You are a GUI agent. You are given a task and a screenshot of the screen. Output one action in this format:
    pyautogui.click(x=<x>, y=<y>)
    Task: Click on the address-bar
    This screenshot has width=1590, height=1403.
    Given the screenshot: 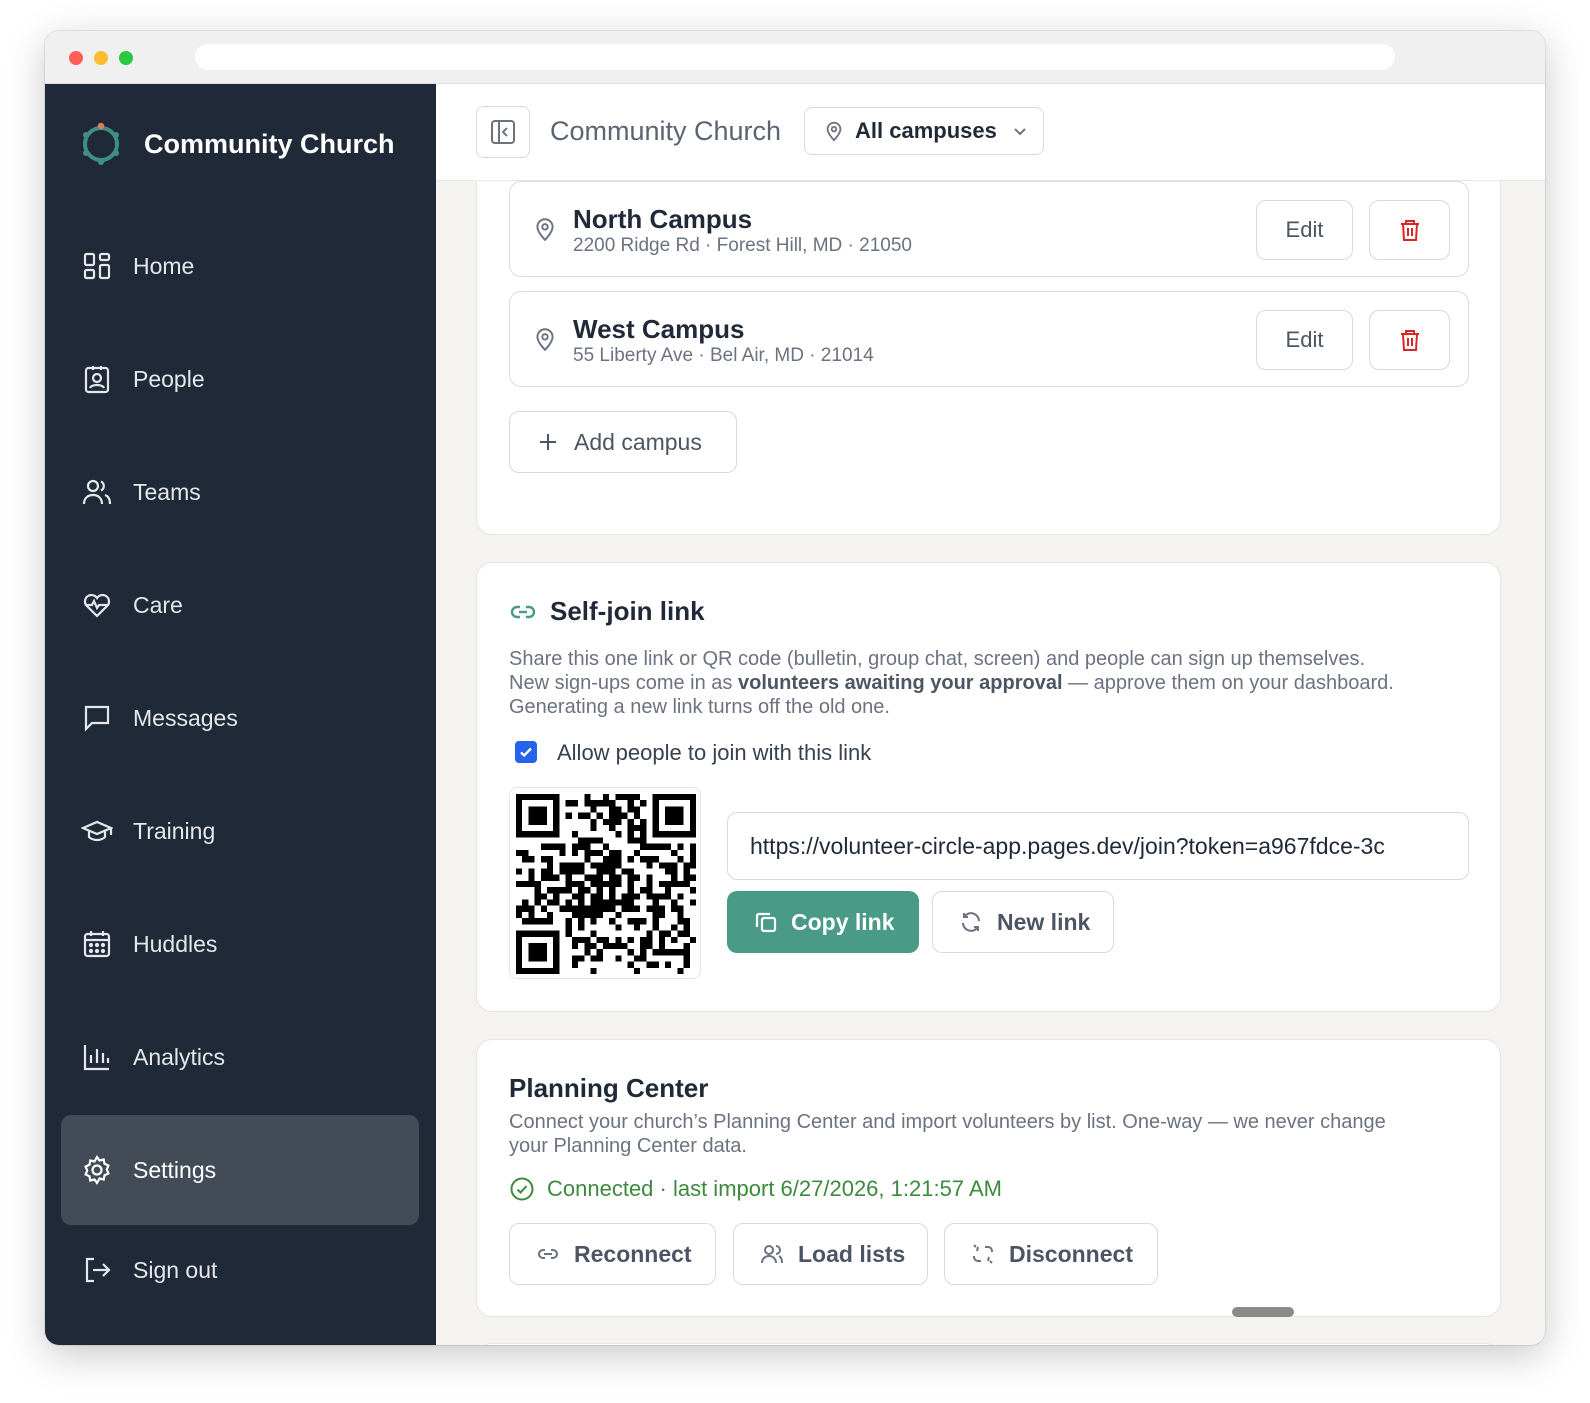 What is the action you would take?
    pyautogui.click(x=795, y=57)
    